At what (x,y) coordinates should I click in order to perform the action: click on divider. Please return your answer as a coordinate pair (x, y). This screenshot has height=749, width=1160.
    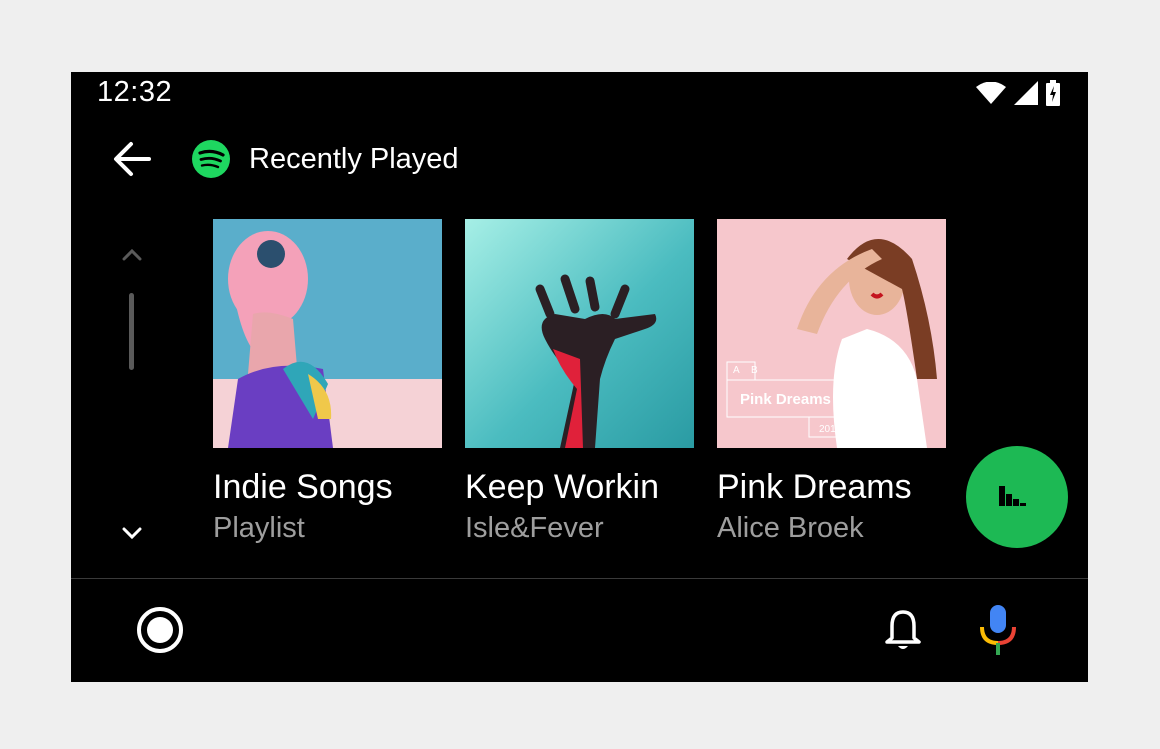
    Looking at the image, I should click on (579, 578).